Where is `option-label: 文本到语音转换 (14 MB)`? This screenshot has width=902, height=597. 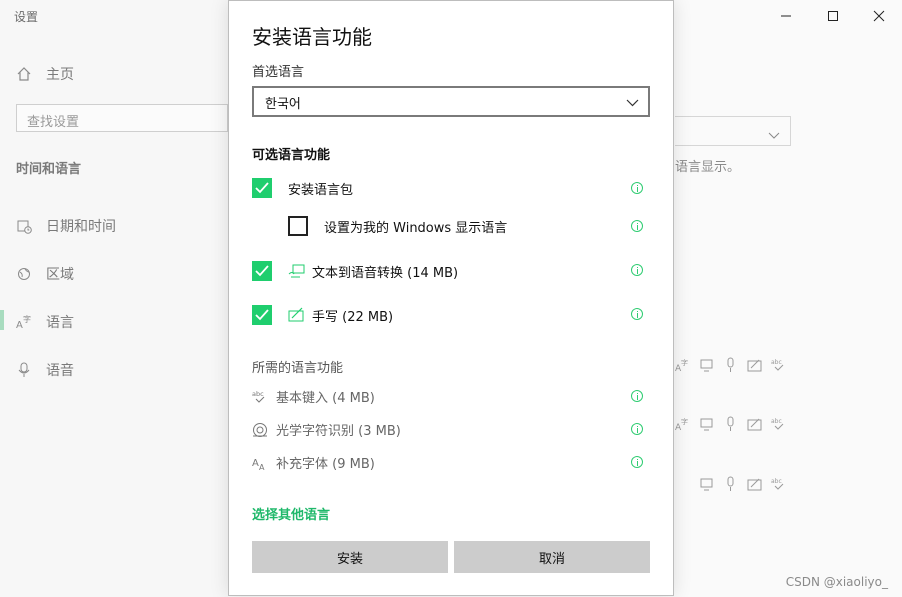 option-label: 文本到语音转换 (14 MB) is located at coordinates (385, 273).